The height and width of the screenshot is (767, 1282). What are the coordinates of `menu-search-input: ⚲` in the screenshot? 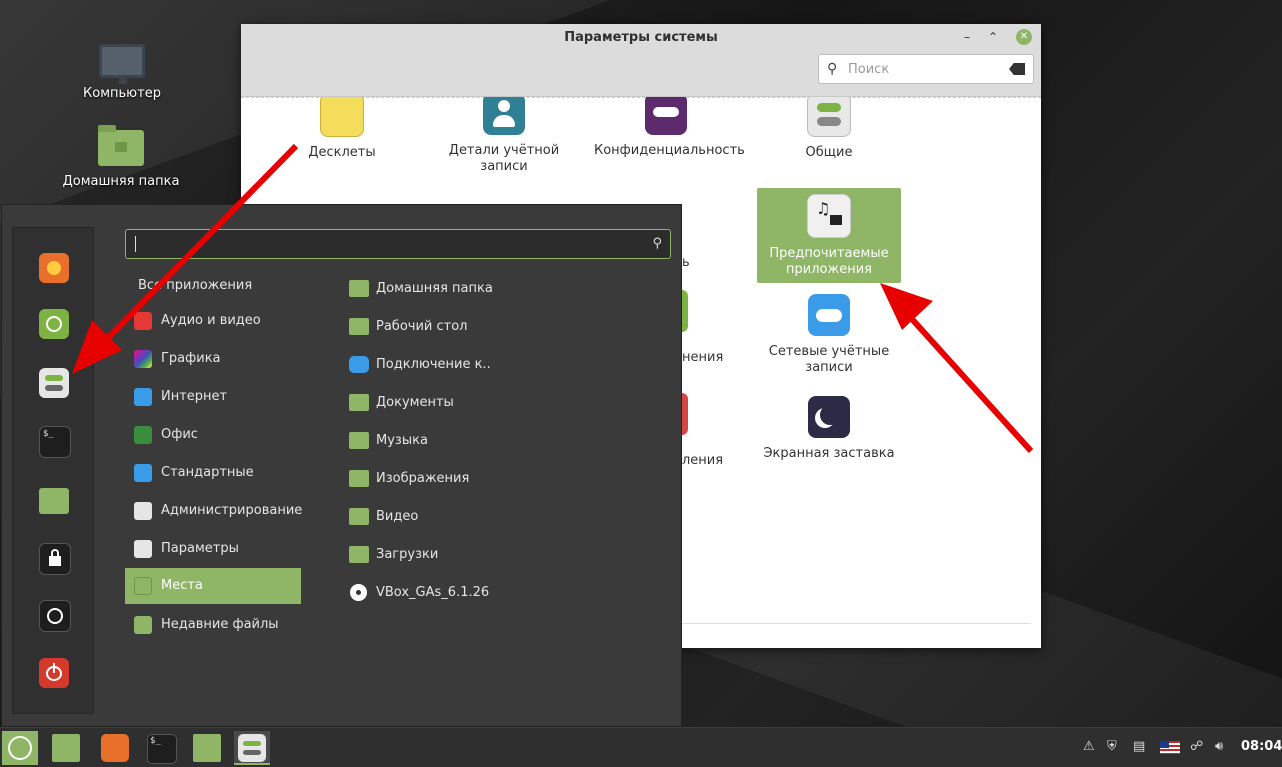 It's located at (398, 244).